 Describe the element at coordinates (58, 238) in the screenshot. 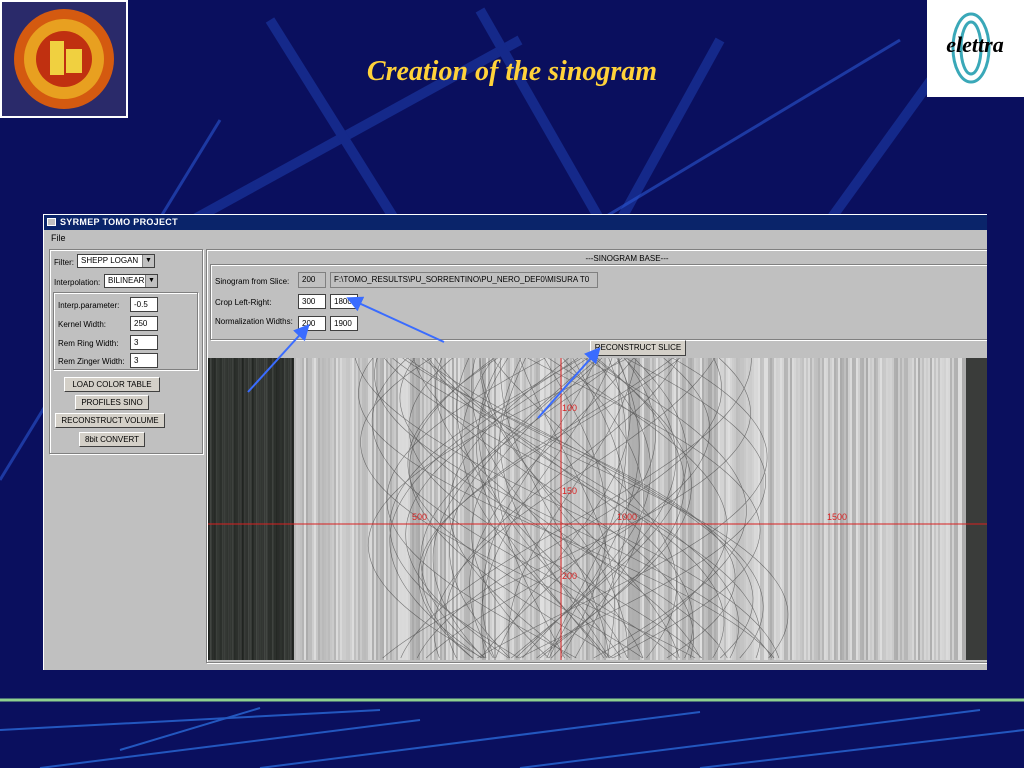

I see `menu-file: File` at that location.